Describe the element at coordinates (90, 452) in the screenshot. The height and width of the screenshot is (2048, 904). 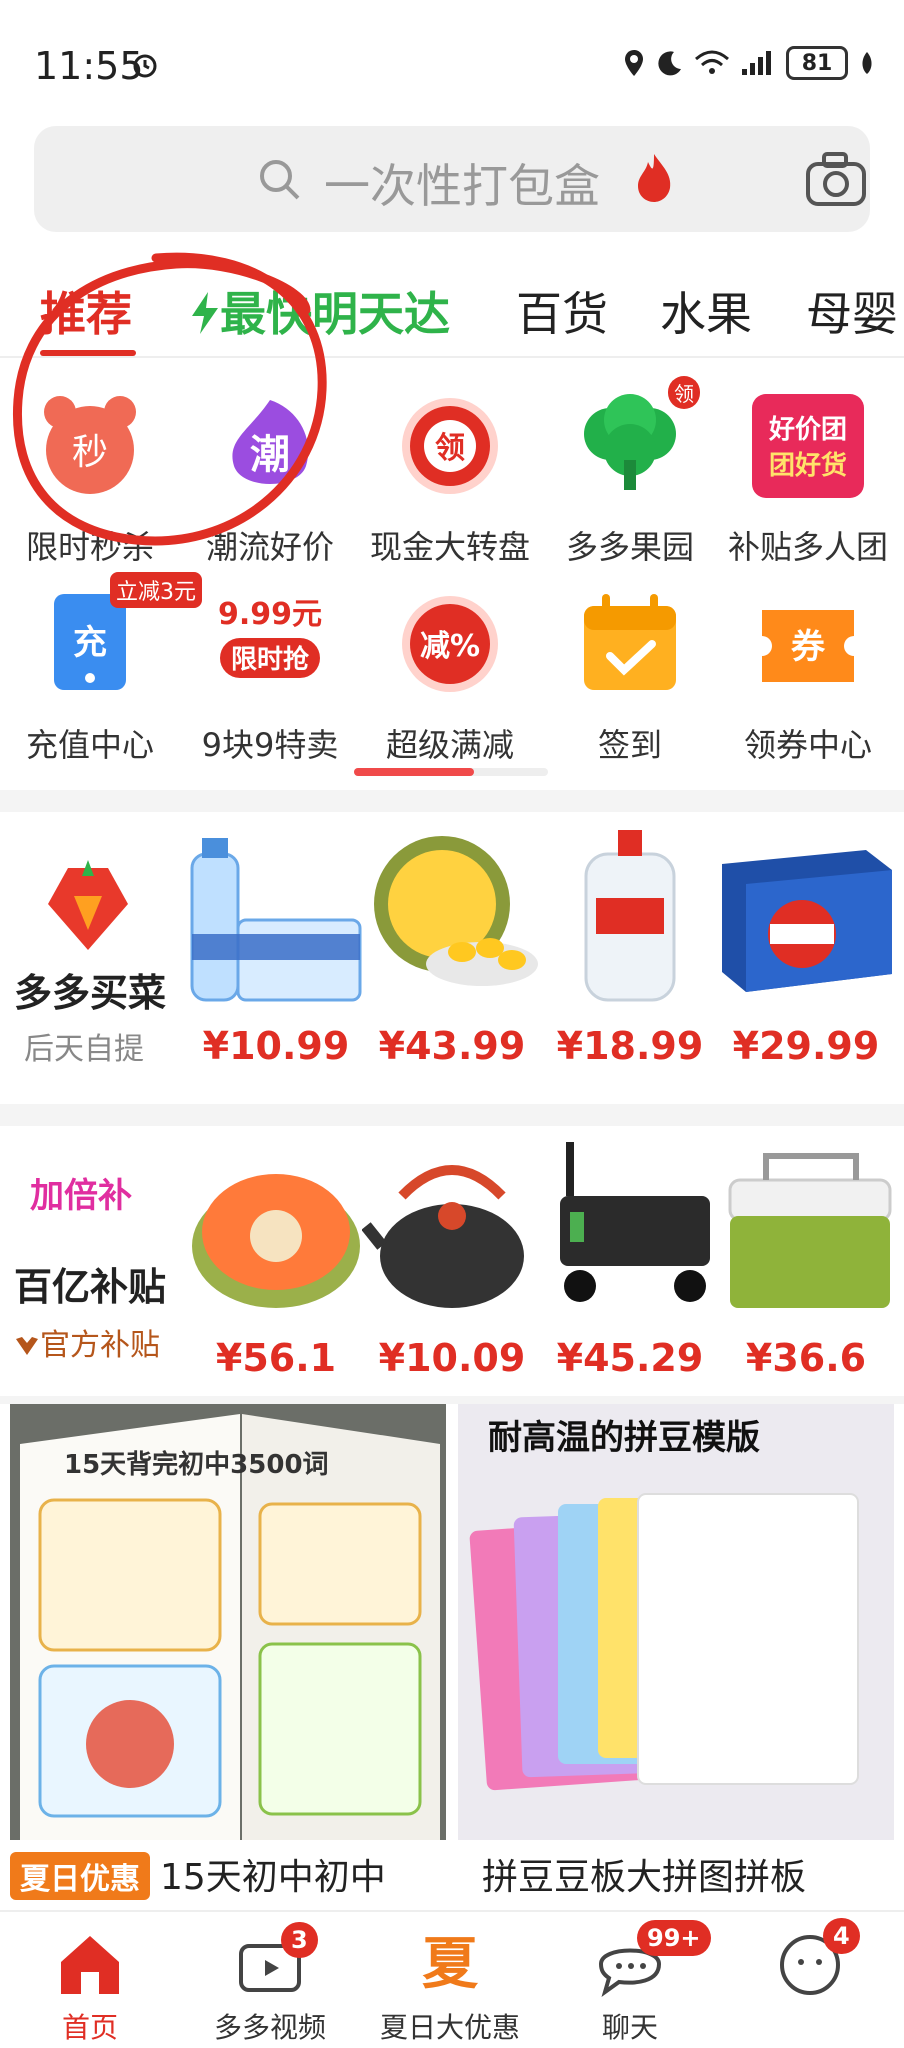
I see `svg-text: 秒` at that location.